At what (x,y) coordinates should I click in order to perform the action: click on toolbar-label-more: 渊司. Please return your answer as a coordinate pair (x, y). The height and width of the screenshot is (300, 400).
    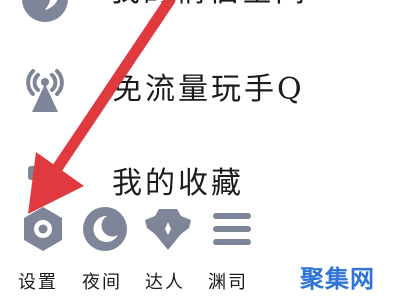
    Looking at the image, I should click on (228, 283).